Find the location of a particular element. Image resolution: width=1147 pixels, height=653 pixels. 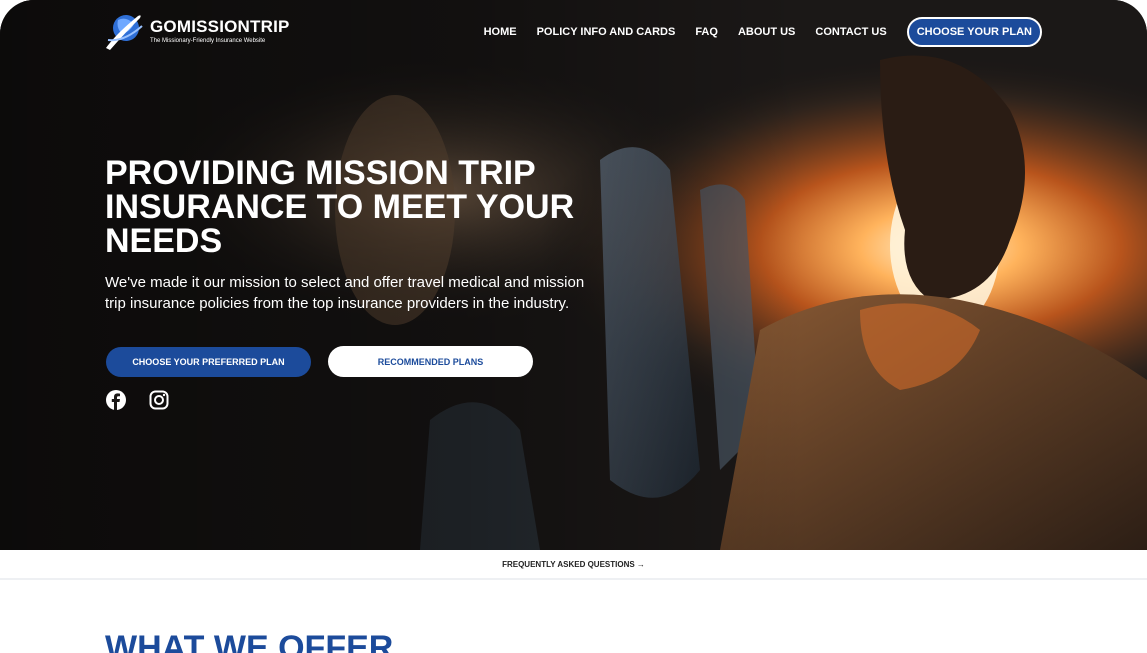

nav-home: HOME is located at coordinates (500, 32).